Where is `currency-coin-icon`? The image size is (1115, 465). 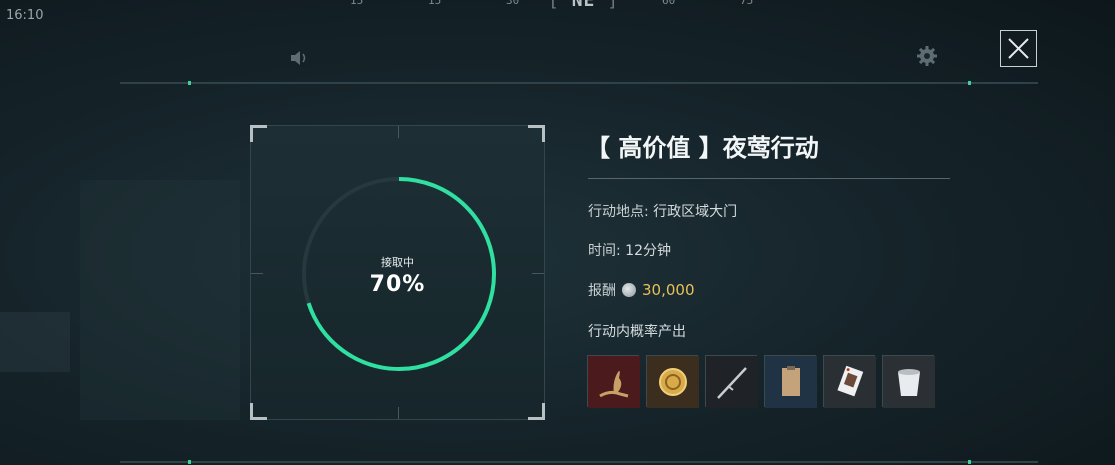
currency-coin-icon is located at coordinates (629, 290).